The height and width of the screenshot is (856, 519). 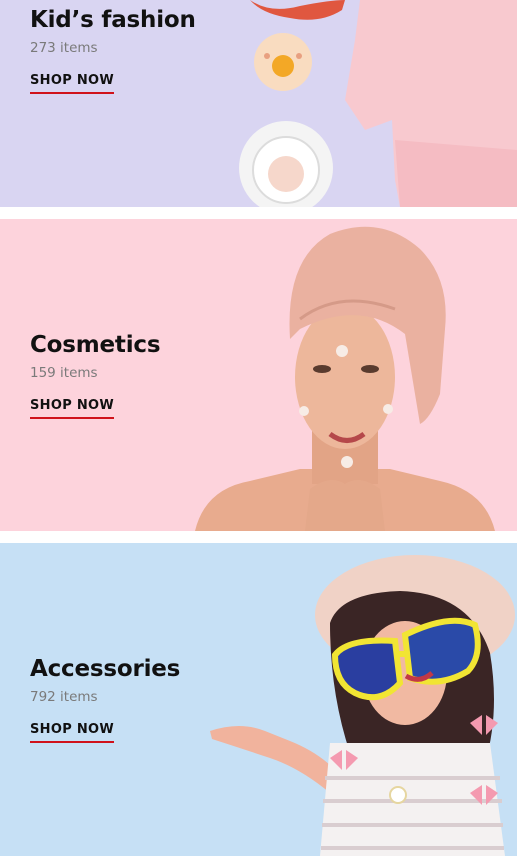 I want to click on knitted-toy, so click(x=297, y=10).